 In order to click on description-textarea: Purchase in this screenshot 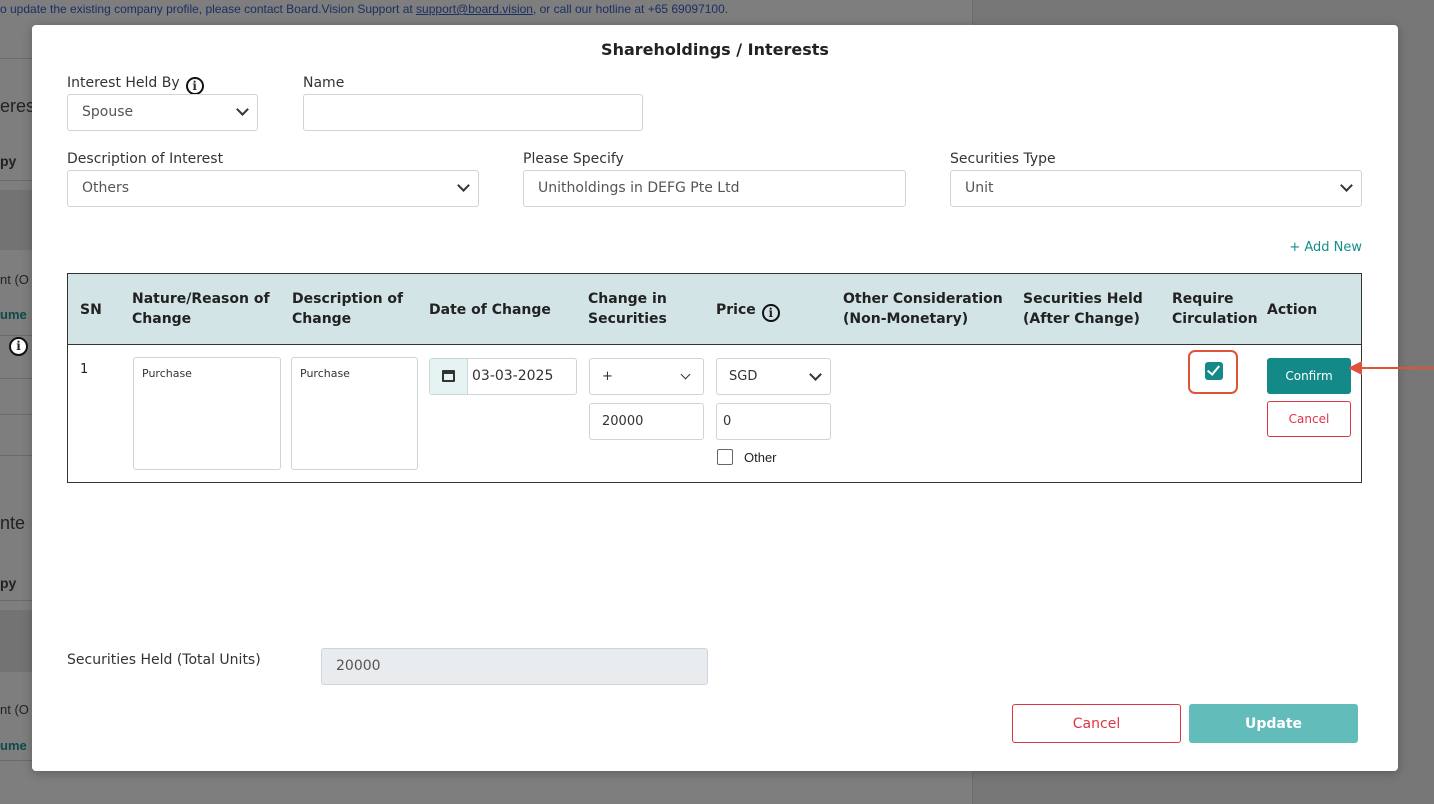, I will do `click(354, 413)`.